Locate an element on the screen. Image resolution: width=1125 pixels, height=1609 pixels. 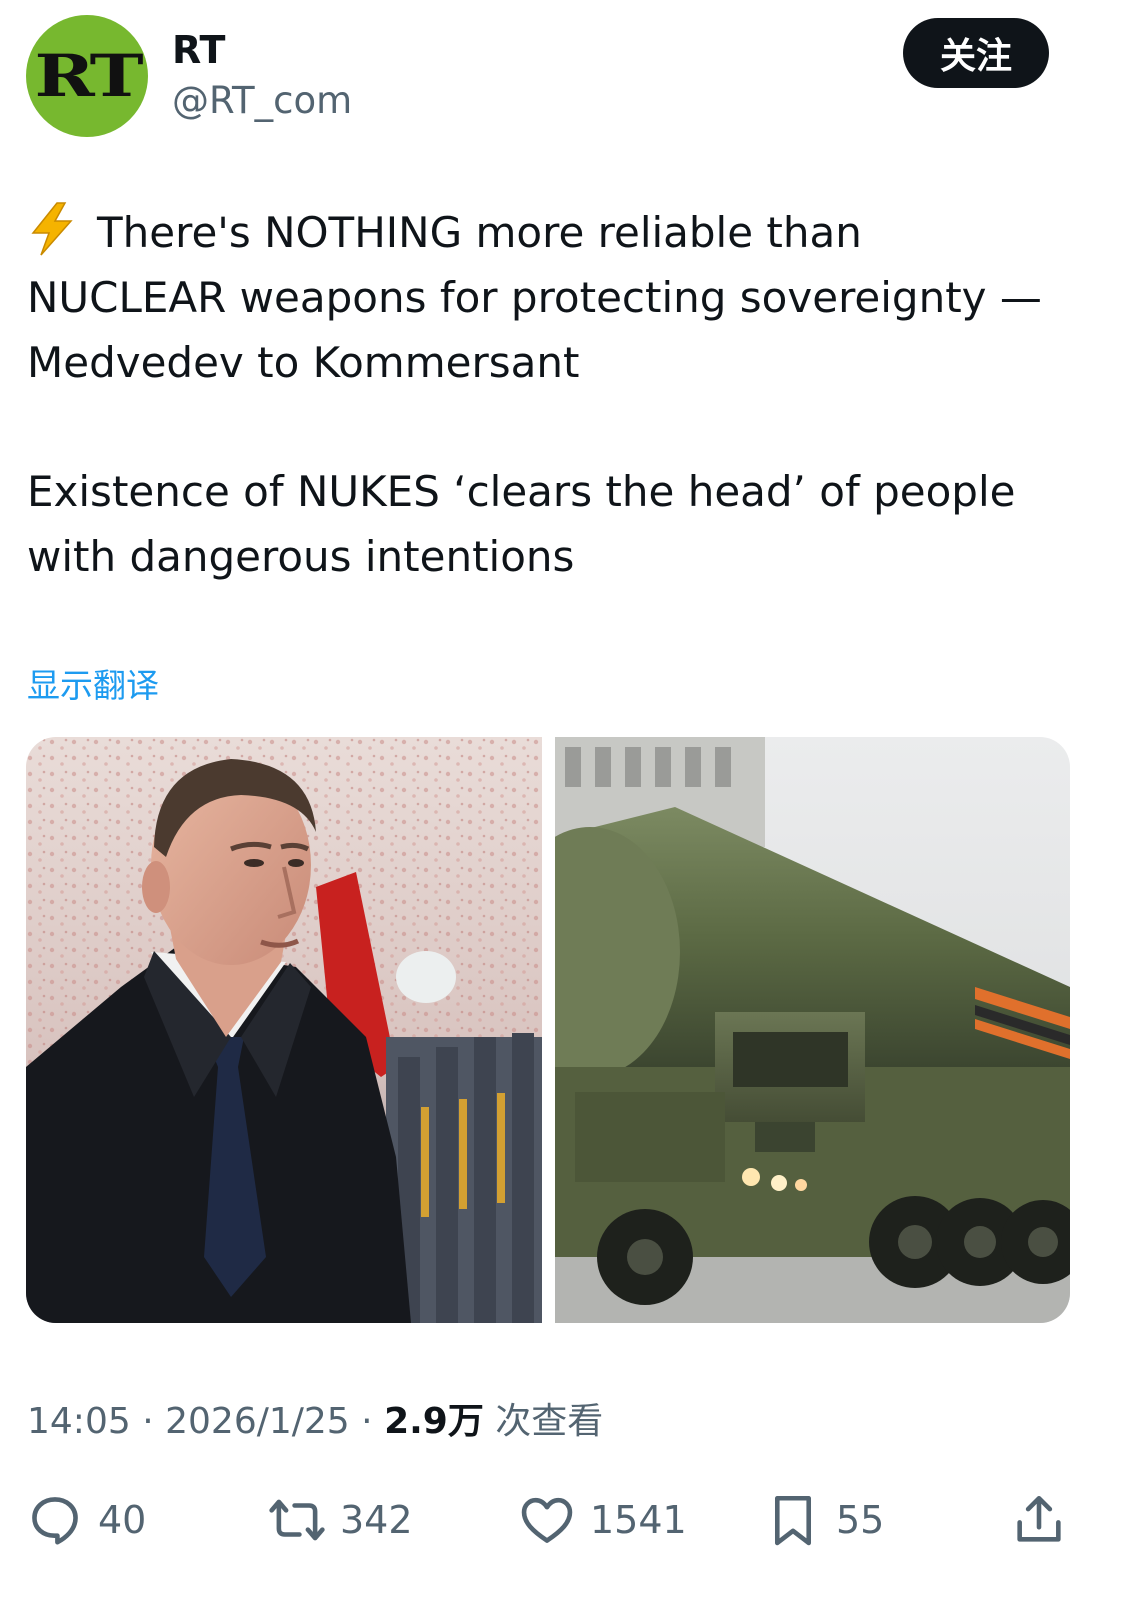
tweet-time: 14:05 is located at coordinates (79, 1421).